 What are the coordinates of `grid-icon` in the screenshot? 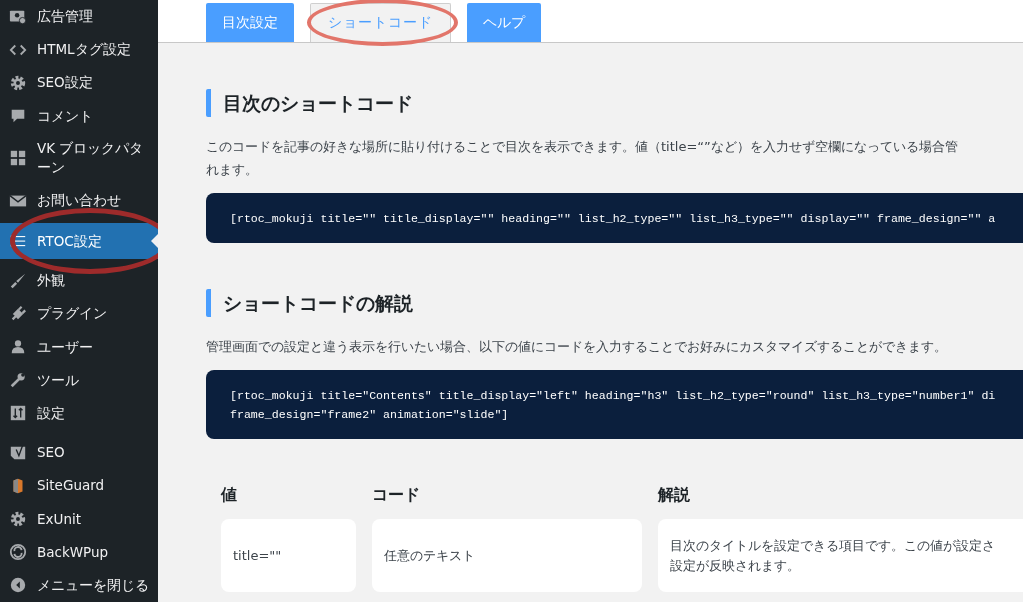 It's located at (18, 158).